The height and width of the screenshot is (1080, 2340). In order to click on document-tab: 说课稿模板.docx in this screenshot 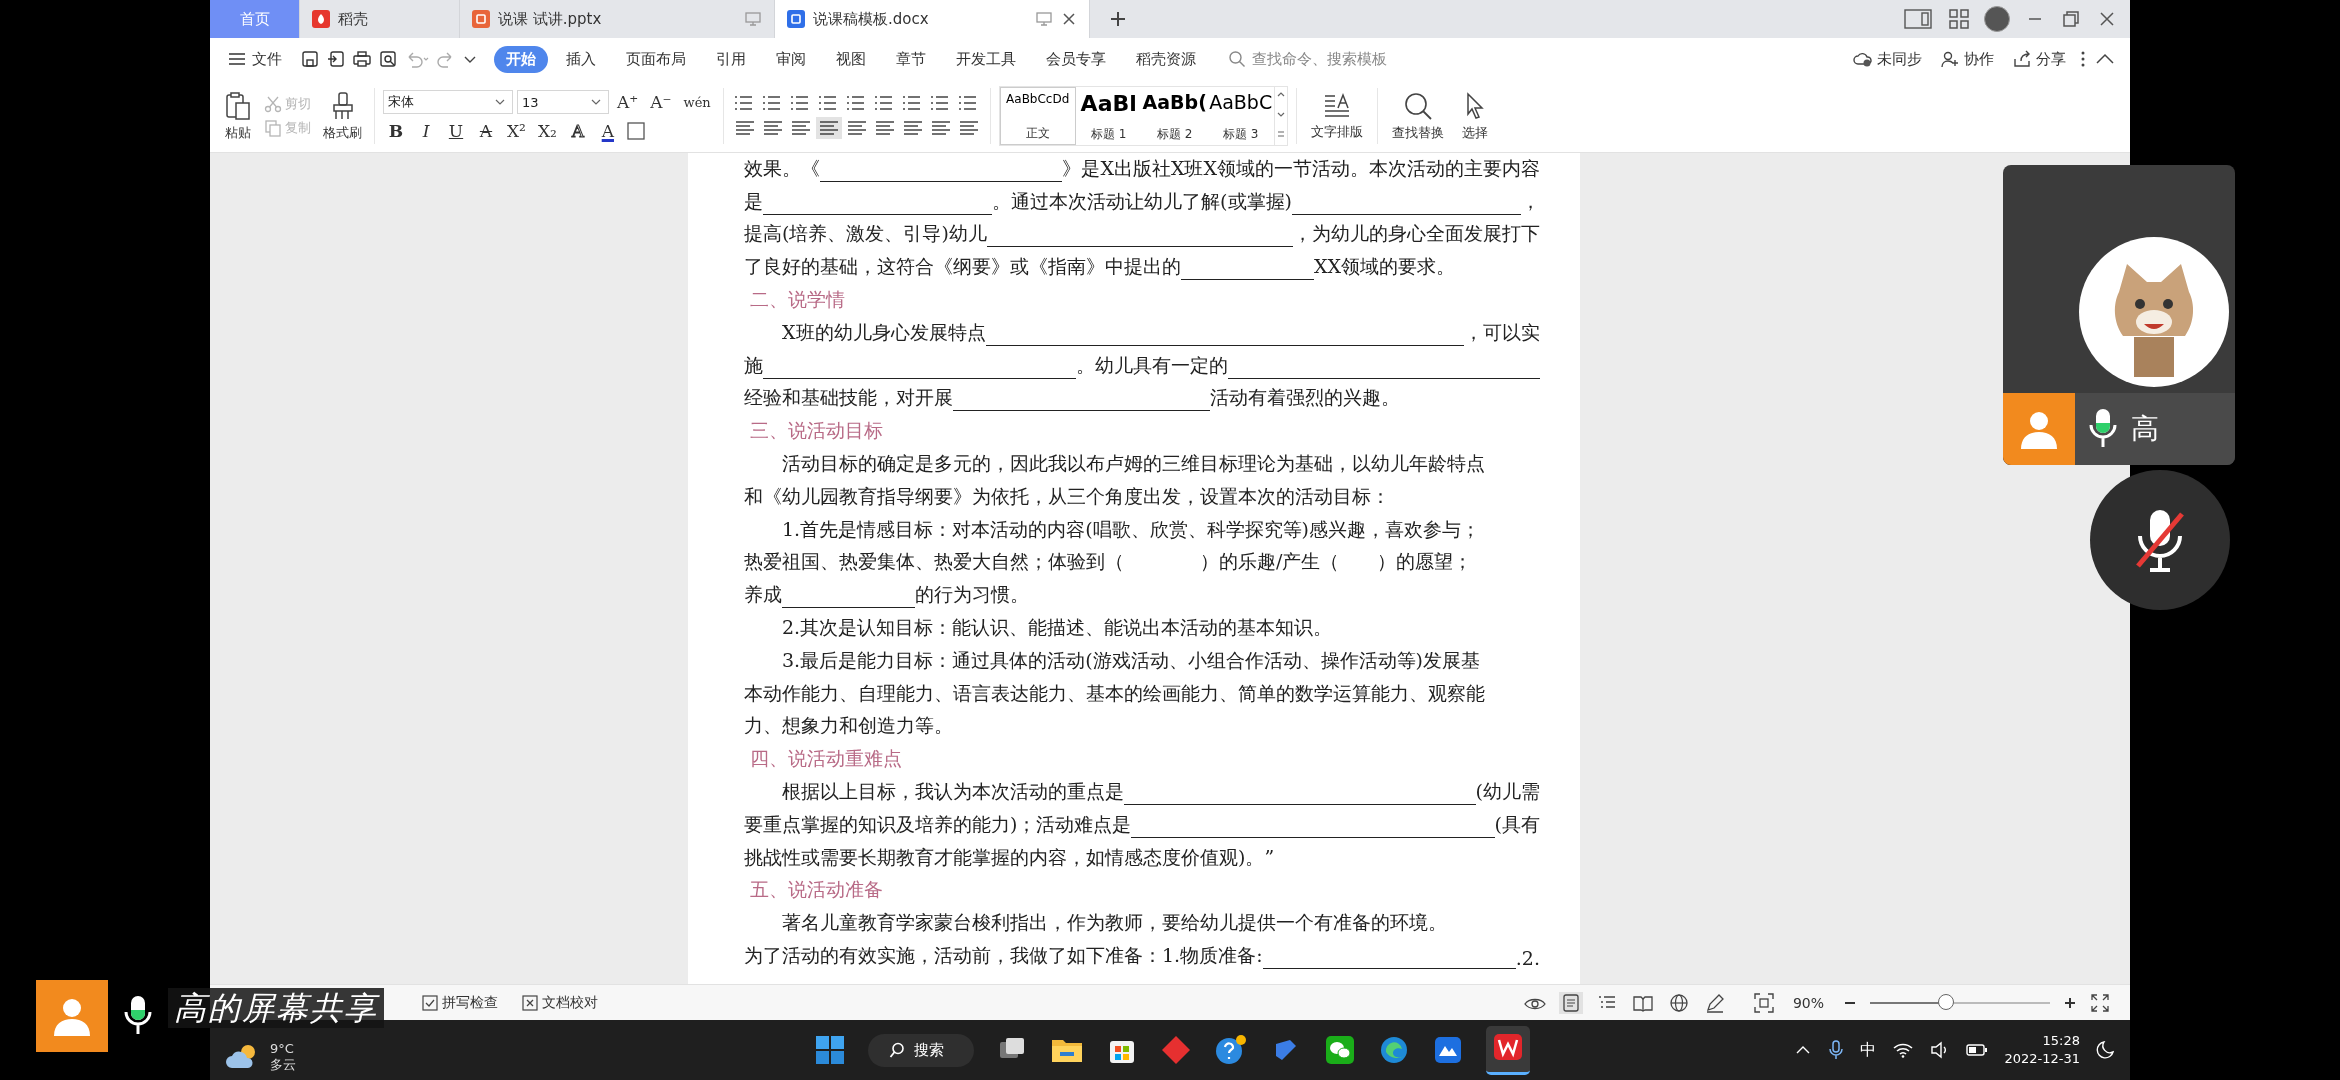, I will do `click(932, 19)`.